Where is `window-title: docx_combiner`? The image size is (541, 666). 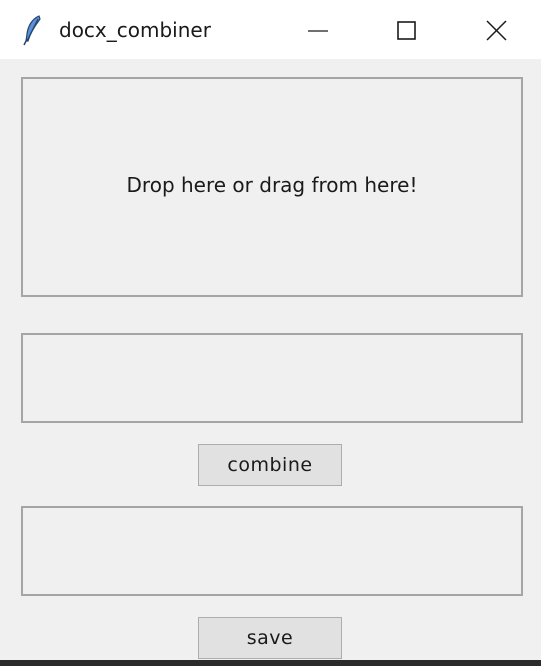
window-title: docx_combiner is located at coordinates (135, 30).